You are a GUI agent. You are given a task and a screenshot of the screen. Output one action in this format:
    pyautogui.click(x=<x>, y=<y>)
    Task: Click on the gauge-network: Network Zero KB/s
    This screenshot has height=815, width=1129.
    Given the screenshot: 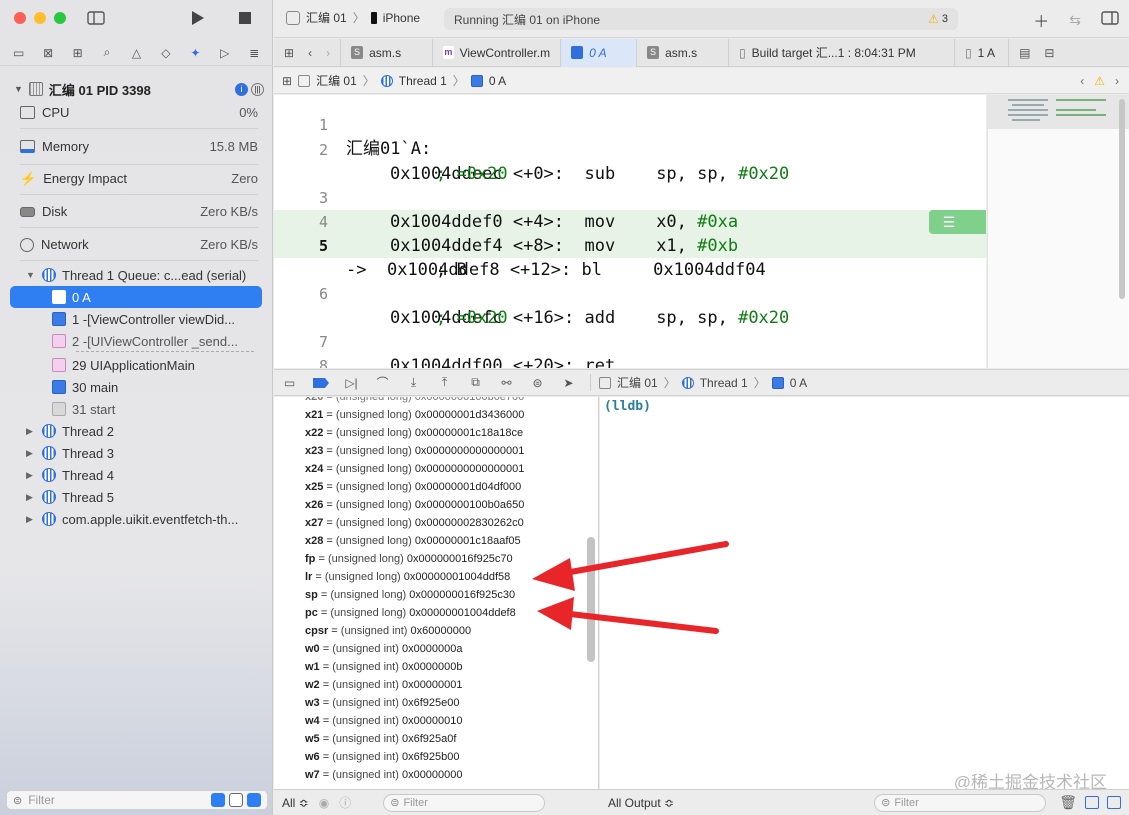 What is the action you would take?
    pyautogui.click(x=139, y=245)
    